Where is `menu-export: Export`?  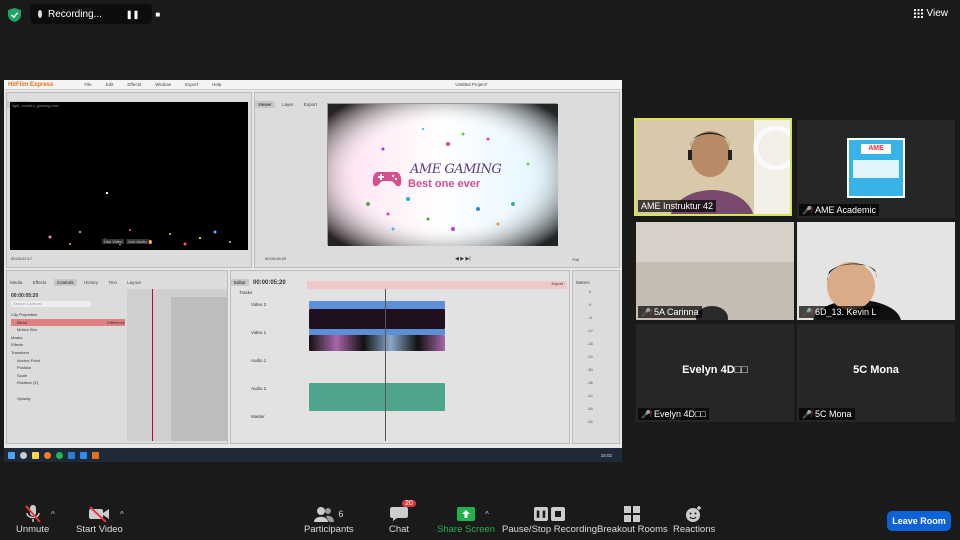
menu-export: Export is located at coordinates (191, 84).